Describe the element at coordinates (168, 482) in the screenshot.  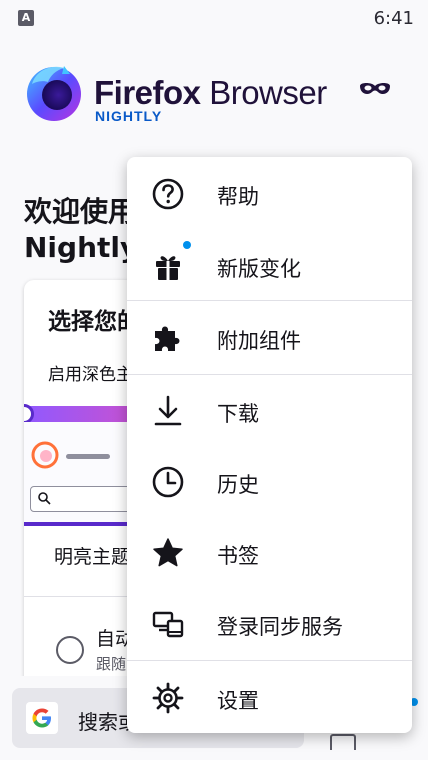
I see `clock-icon` at that location.